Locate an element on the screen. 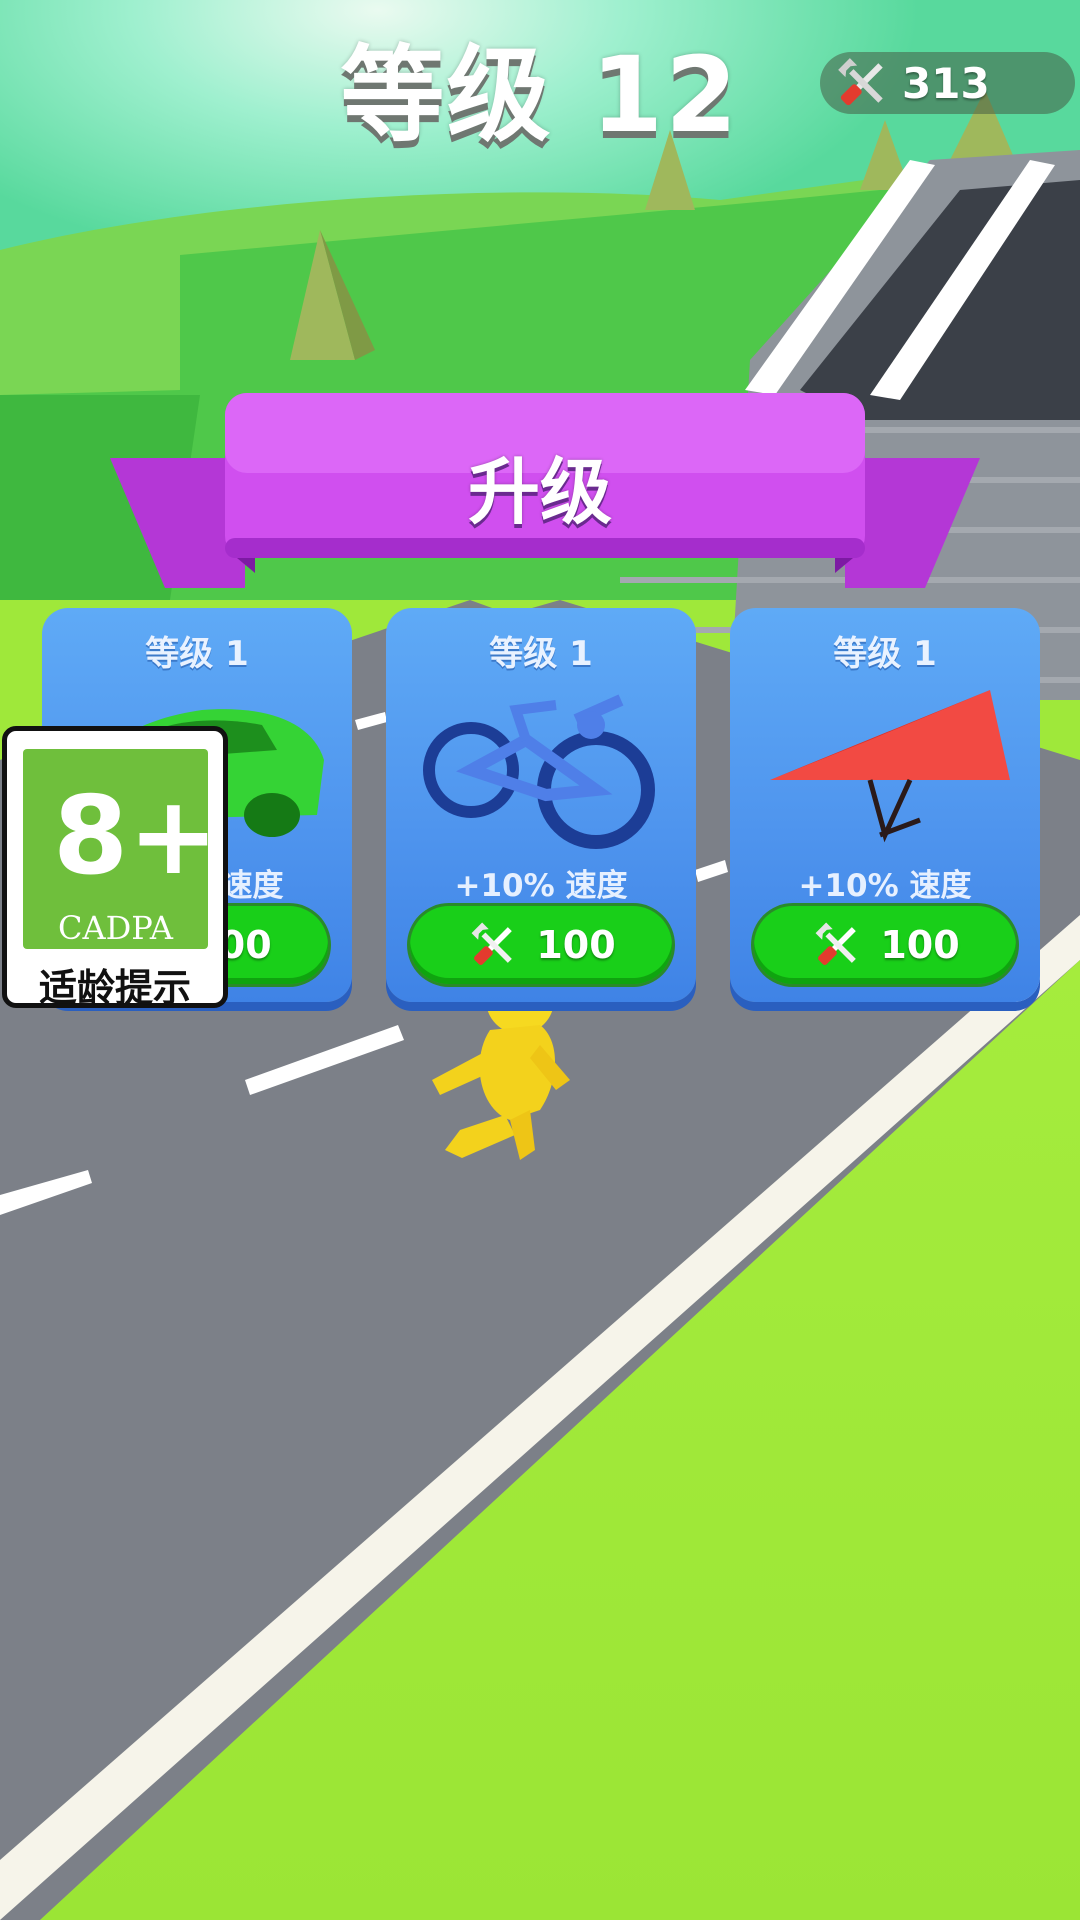 This screenshot has height=1920, width=1080. age-rating-badge: 8+ CADPA 适龄提示 is located at coordinates (115, 868).